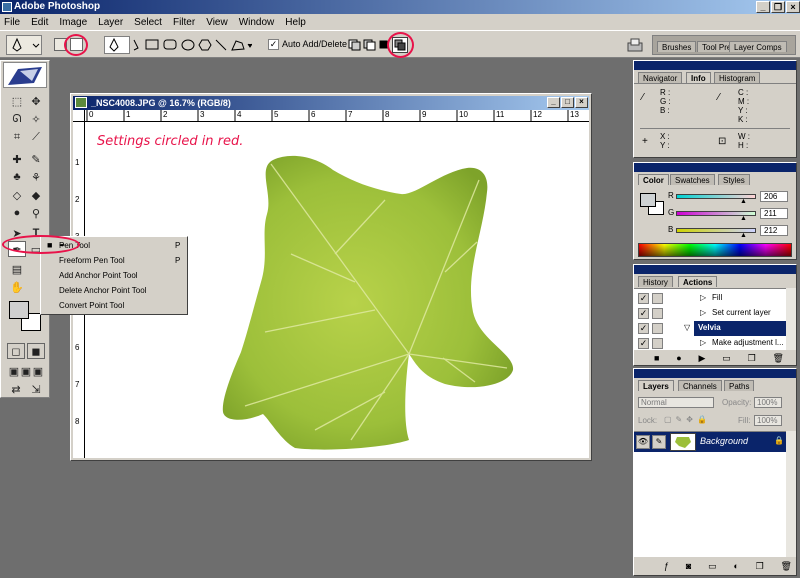  I want to click on action-row: ✓ ▷ Fill, so click(710, 298).